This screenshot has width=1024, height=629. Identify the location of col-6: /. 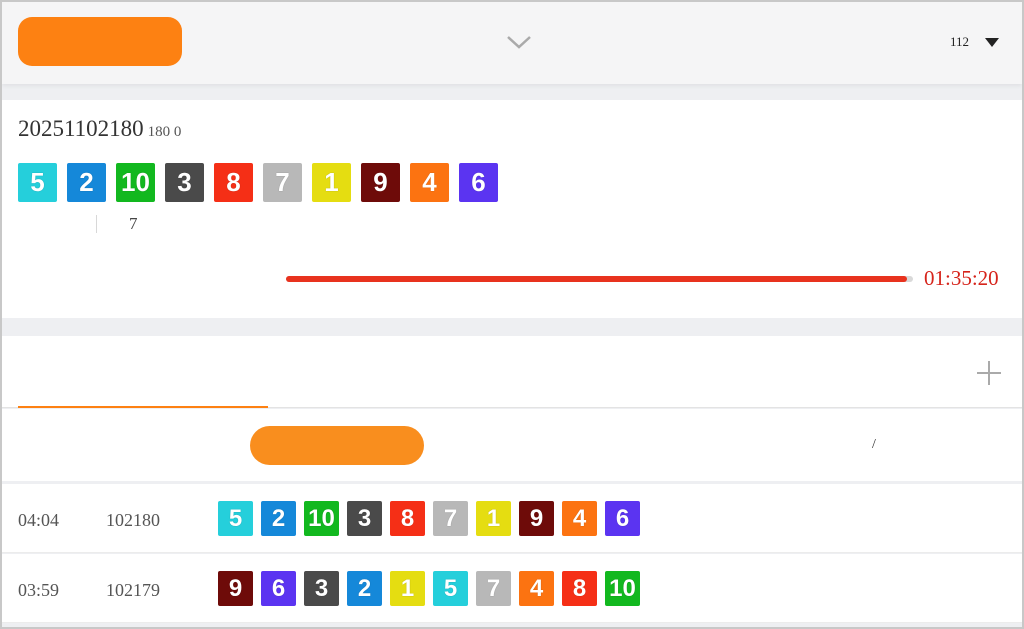
(874, 445).